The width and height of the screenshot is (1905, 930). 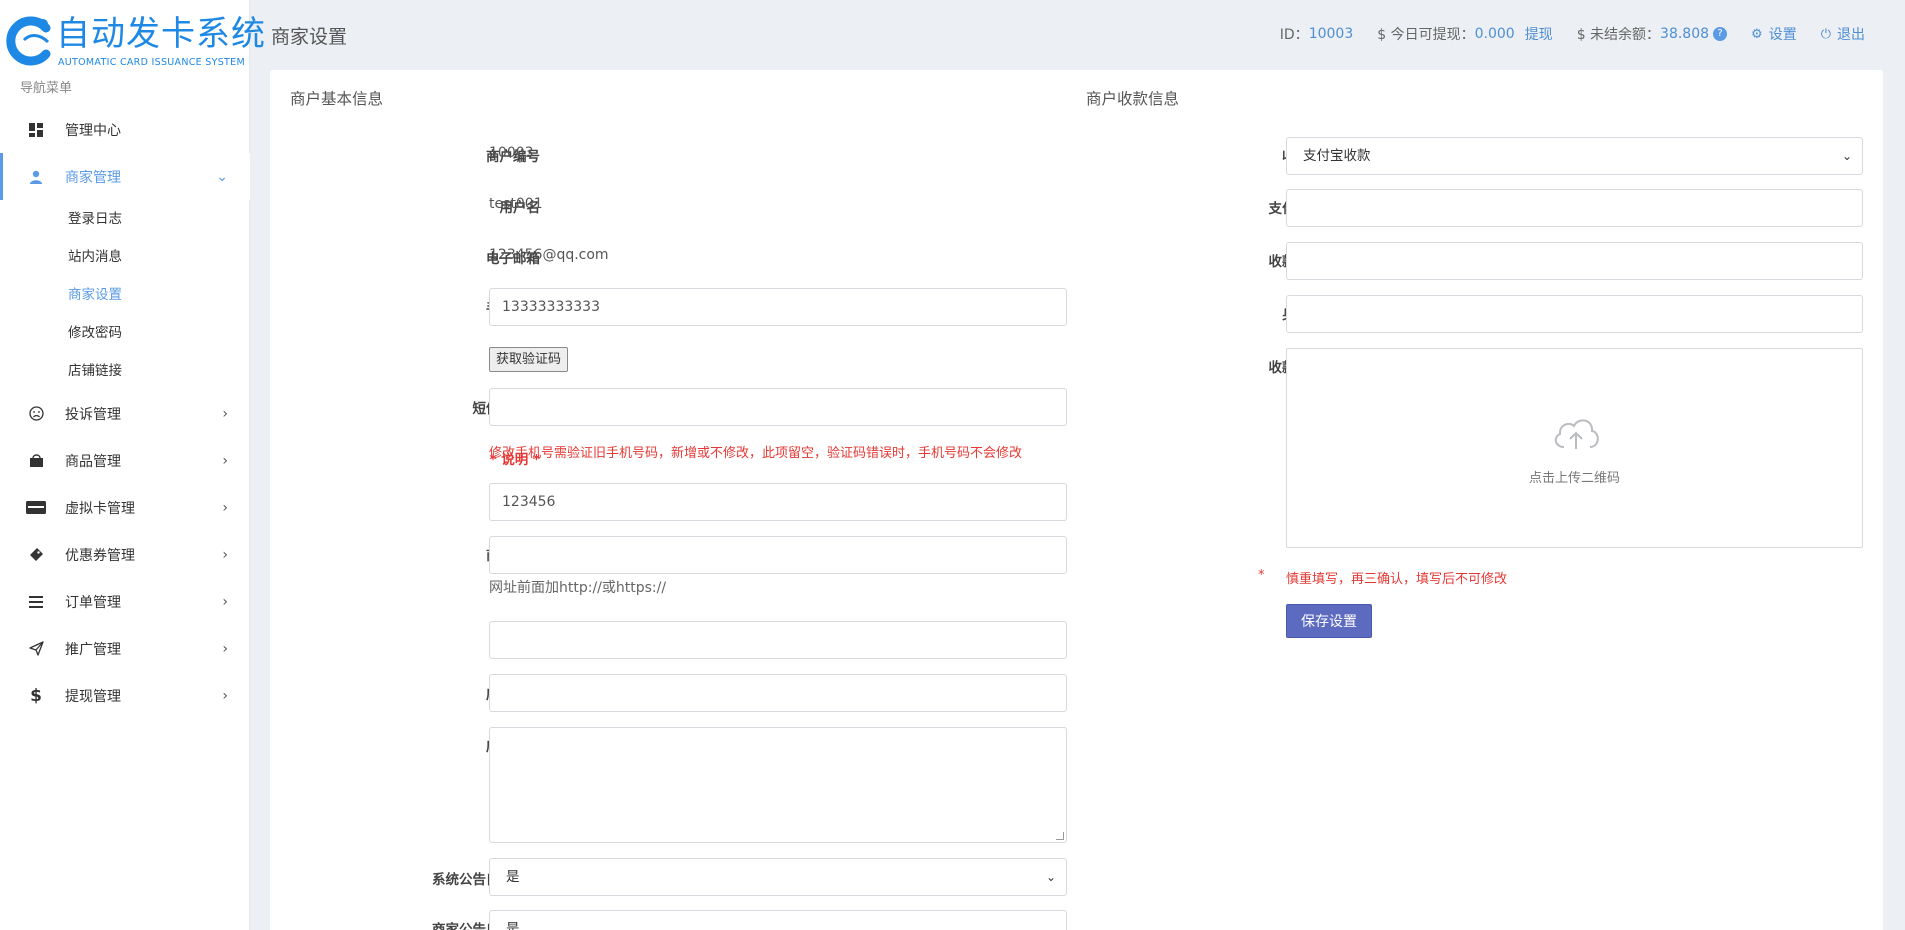 I want to click on shop-popup-select: 是 ⌄, so click(x=778, y=920).